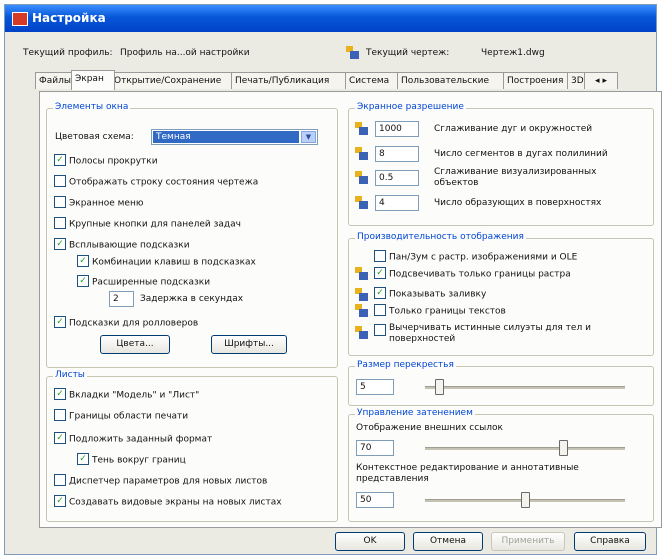  Describe the element at coordinates (92, 107) in the screenshot. I see `window-elements-title: Элементы окна` at that location.